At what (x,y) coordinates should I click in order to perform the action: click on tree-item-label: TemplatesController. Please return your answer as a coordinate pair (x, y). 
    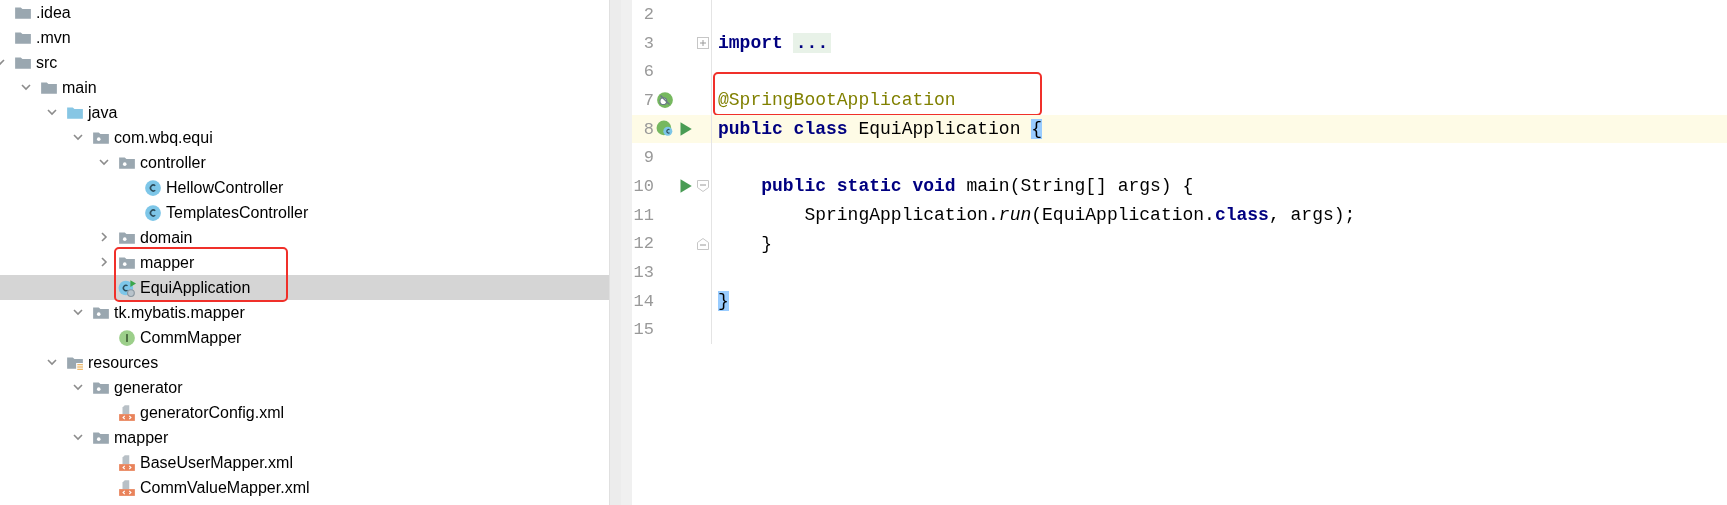
    Looking at the image, I should click on (237, 212).